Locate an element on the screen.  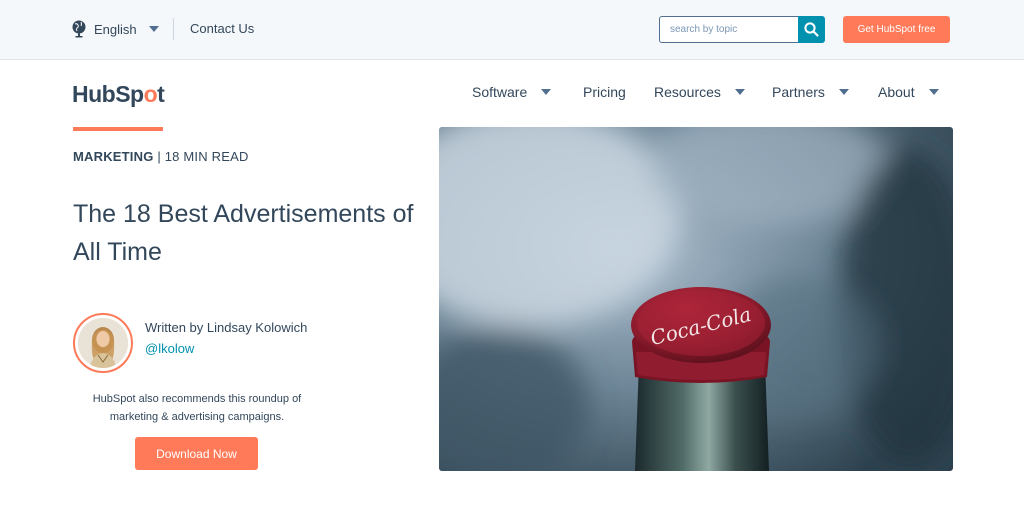
read-time: 18 MIN READ is located at coordinates (206, 156).